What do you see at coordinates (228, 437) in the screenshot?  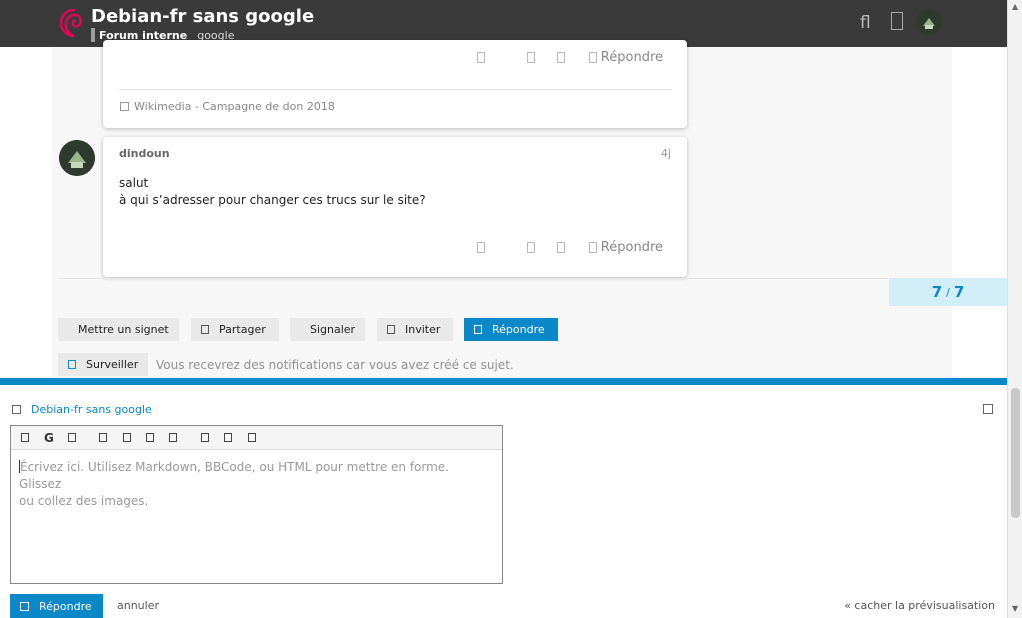 I see `numbered-list-icon` at bounding box center [228, 437].